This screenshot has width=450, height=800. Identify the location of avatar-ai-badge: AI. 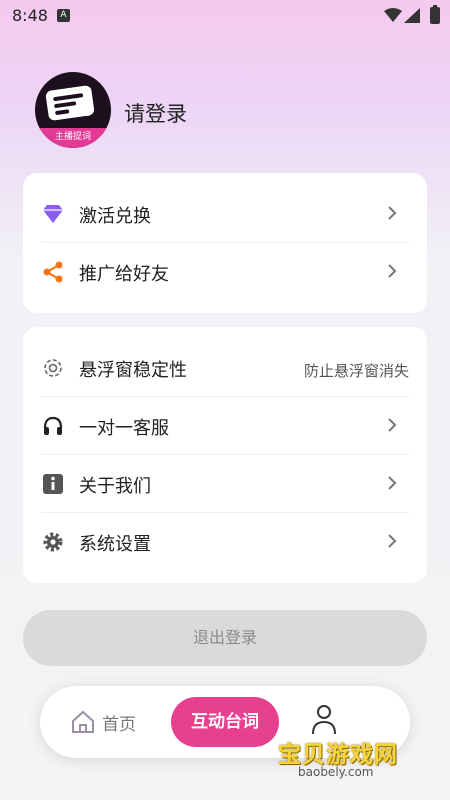
(86, 114).